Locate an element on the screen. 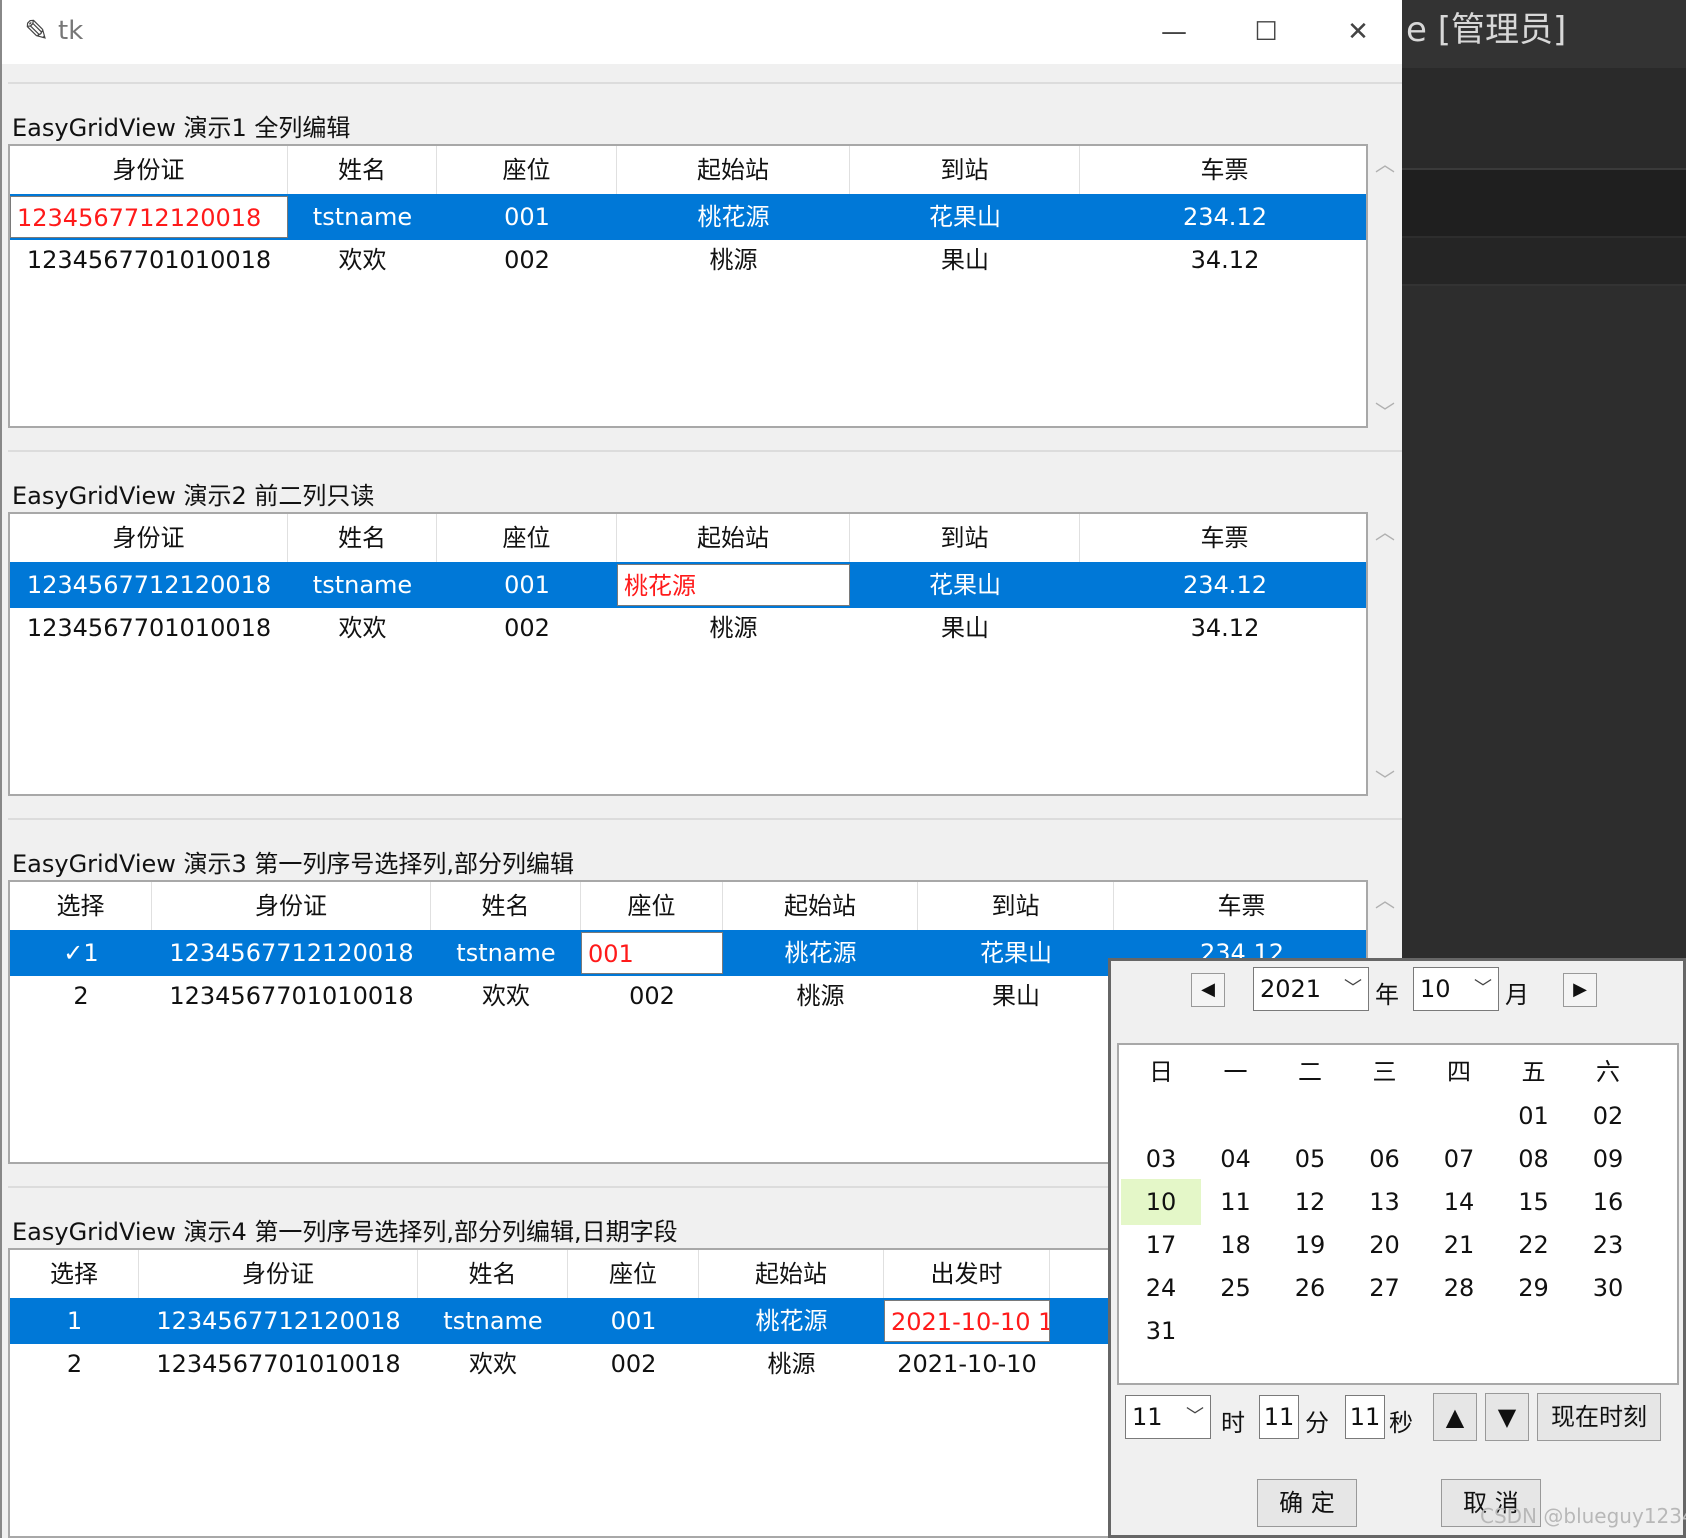 The width and height of the screenshot is (1686, 1538). calendar-day: 13 is located at coordinates (1385, 1202).